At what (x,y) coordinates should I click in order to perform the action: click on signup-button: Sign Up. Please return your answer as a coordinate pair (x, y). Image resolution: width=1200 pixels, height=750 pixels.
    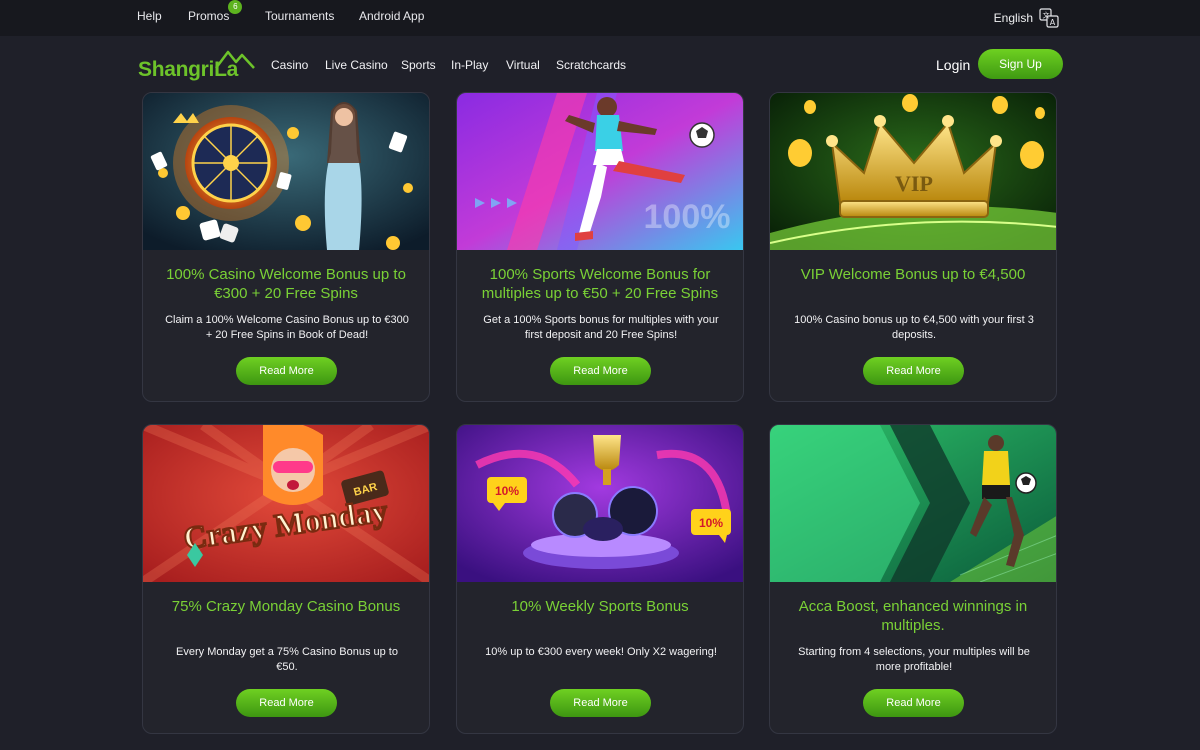
    Looking at the image, I should click on (1020, 64).